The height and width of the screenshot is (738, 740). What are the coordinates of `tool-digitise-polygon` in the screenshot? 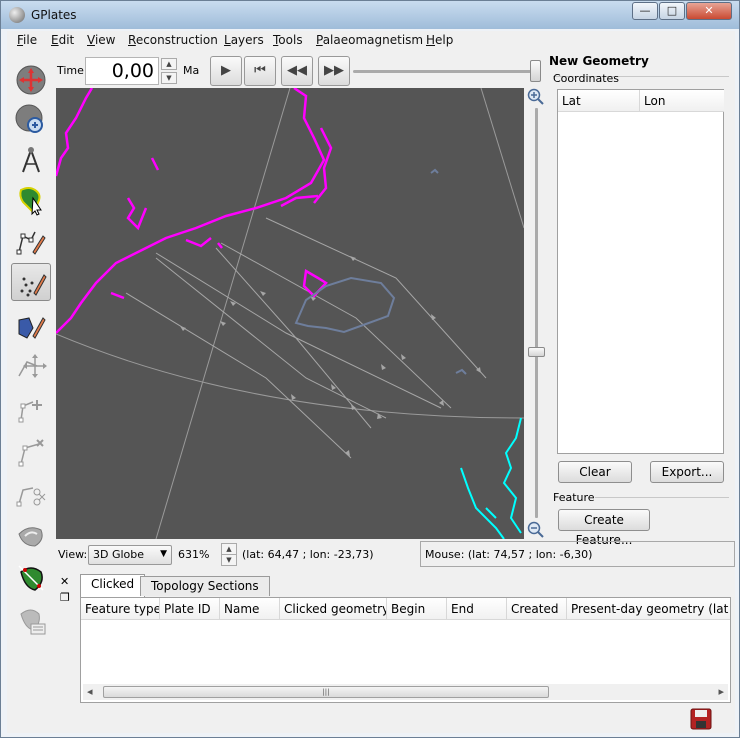 It's located at (31, 326).